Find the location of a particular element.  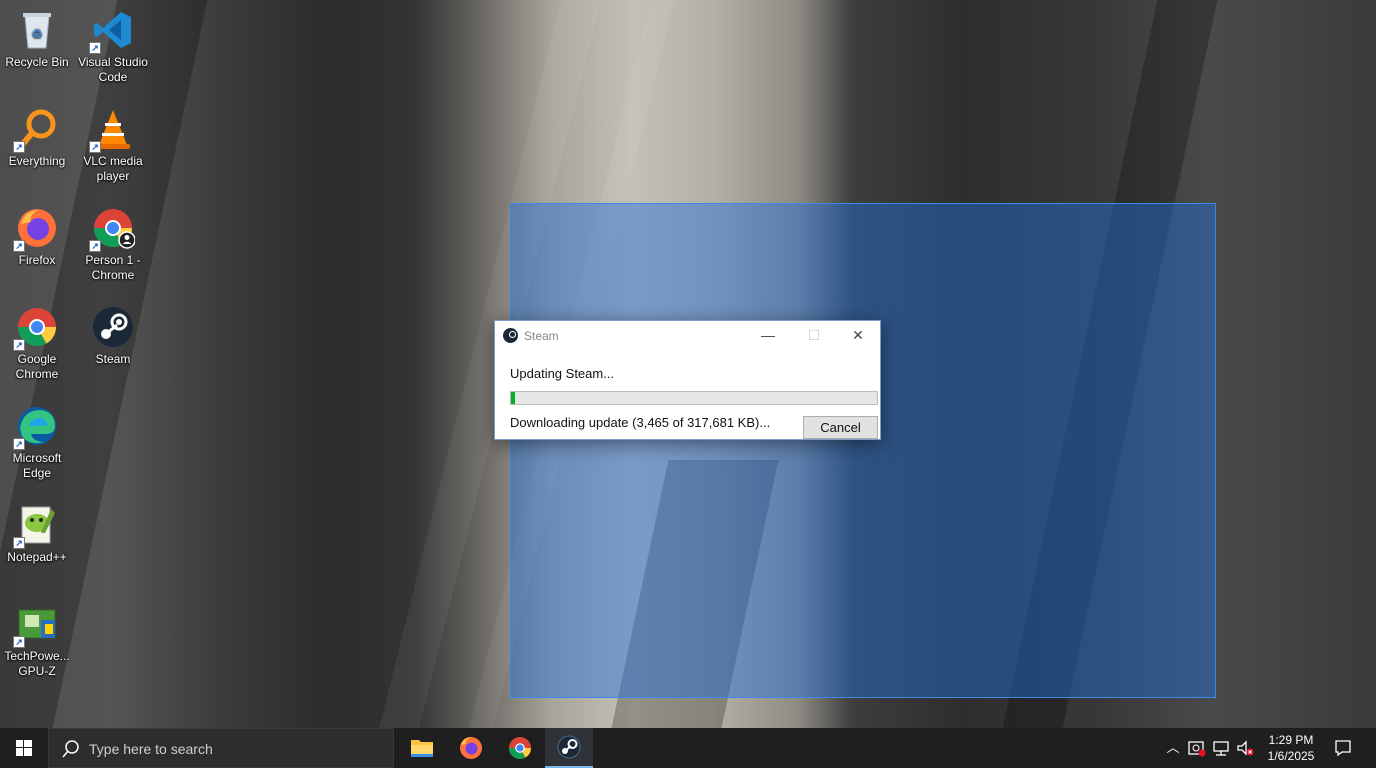

search-placeholder: Type here to search is located at coordinates (151, 749).